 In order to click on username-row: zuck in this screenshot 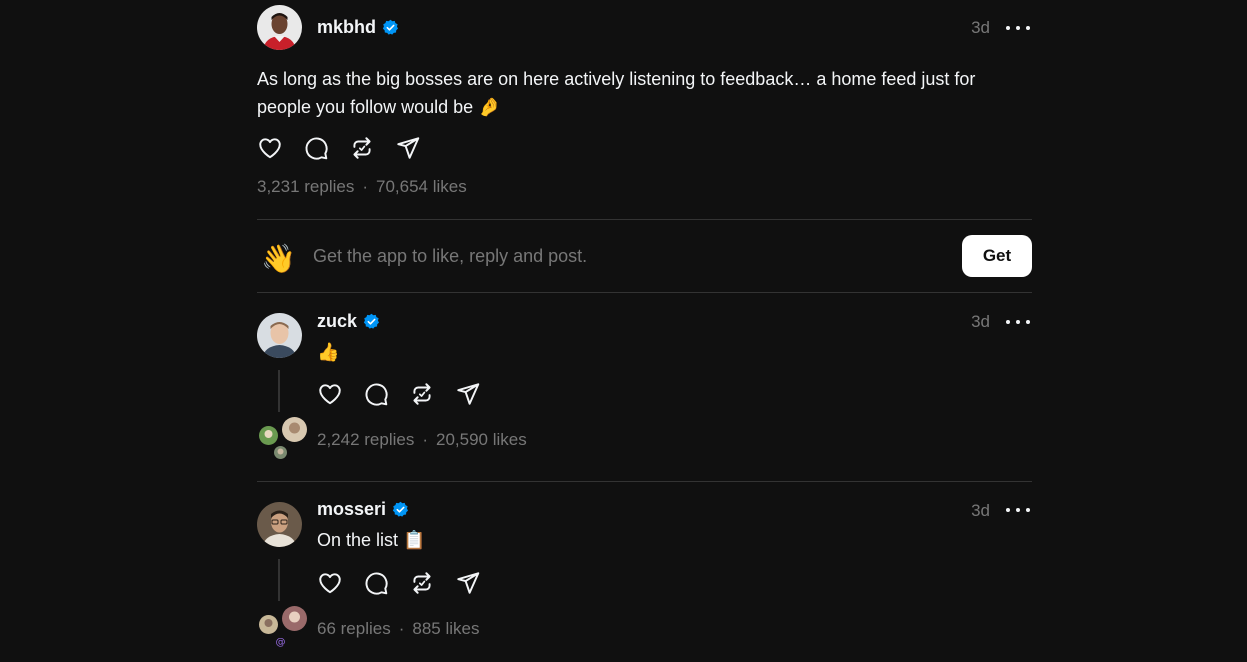, I will do `click(348, 321)`.